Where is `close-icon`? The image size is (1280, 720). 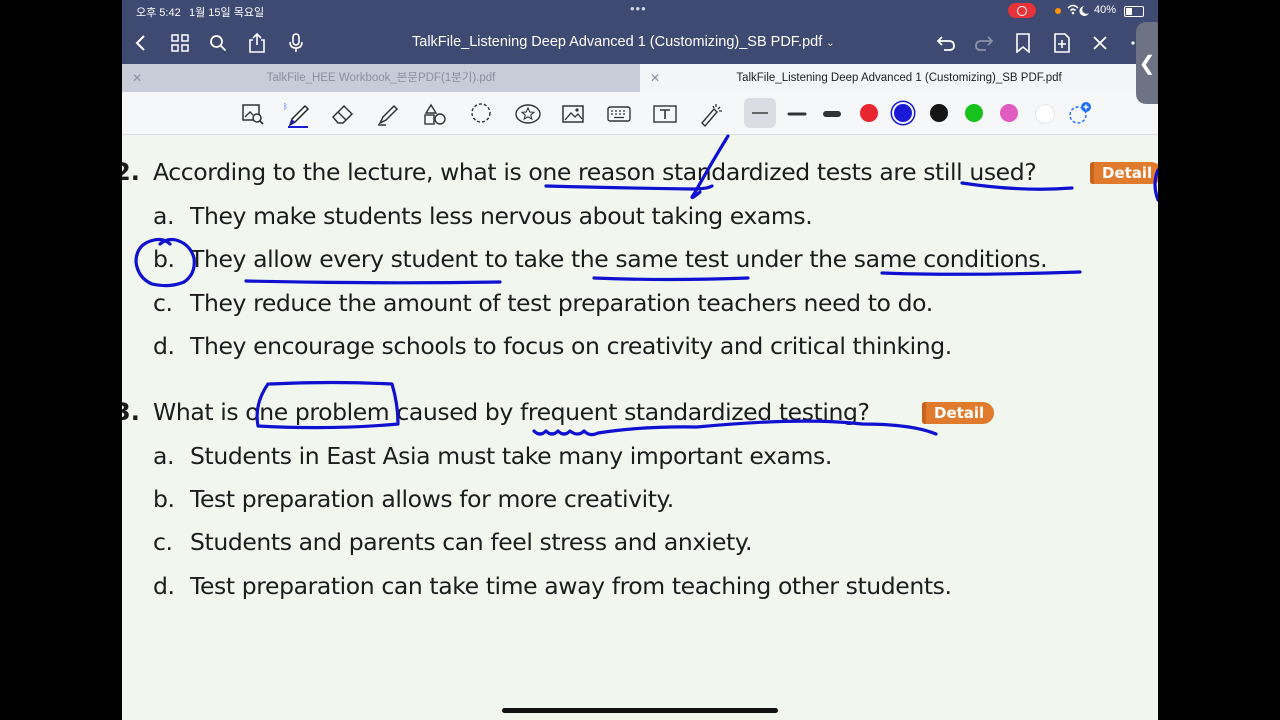 close-icon is located at coordinates (1100, 43).